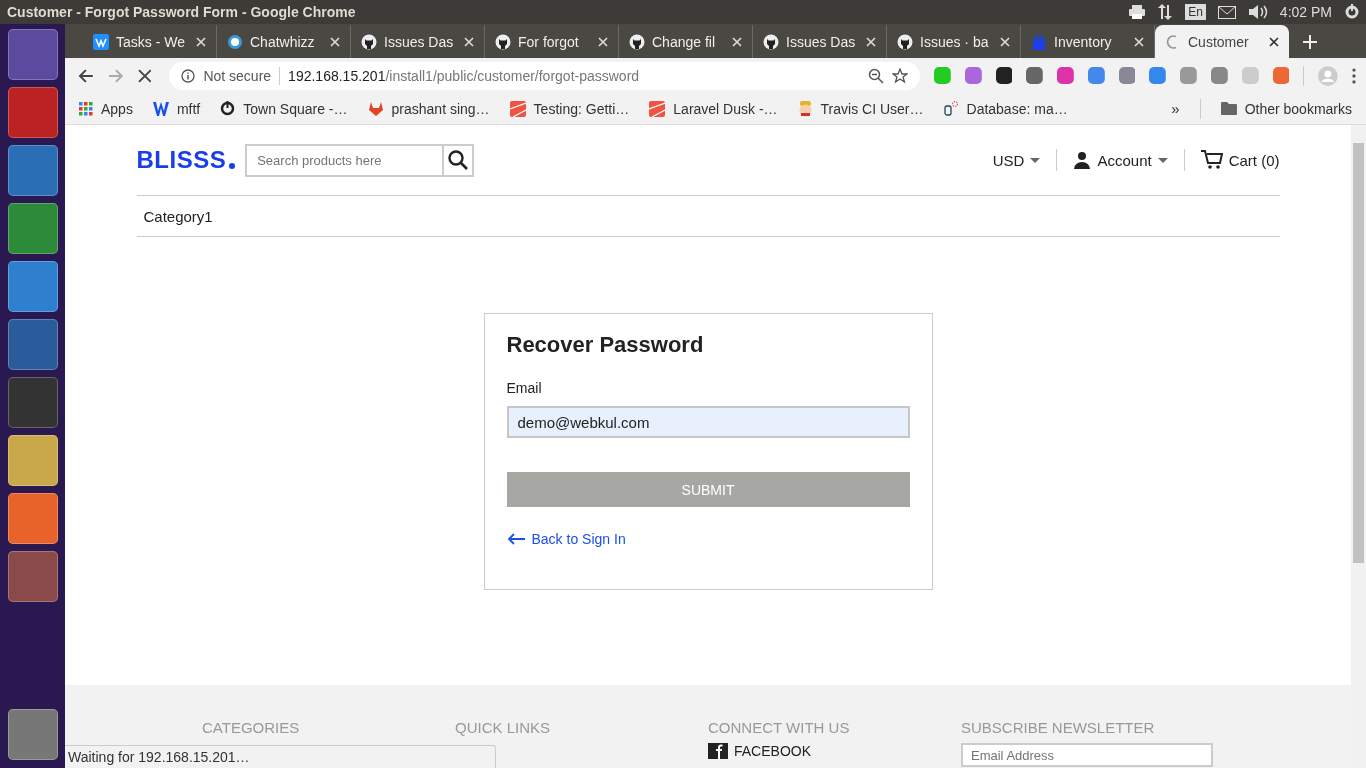 This screenshot has height=768, width=1366. Describe the element at coordinates (760, 751) in the screenshot. I see `social-link: FACEBOOK` at that location.